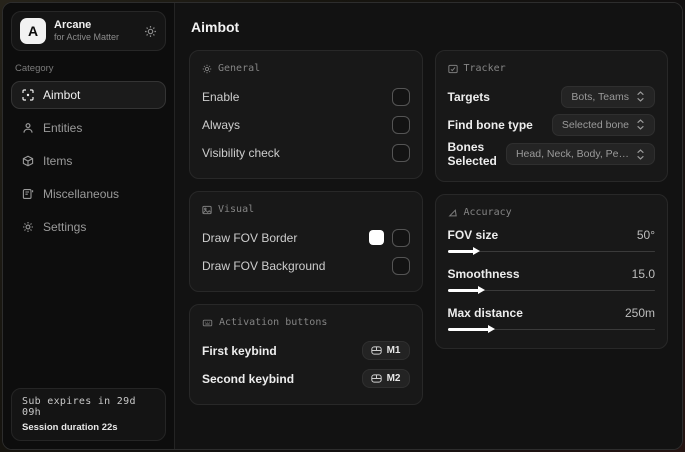 This screenshot has height=452, width=685. Describe the element at coordinates (452, 213) in the screenshot. I see `triangle-icon` at that location.